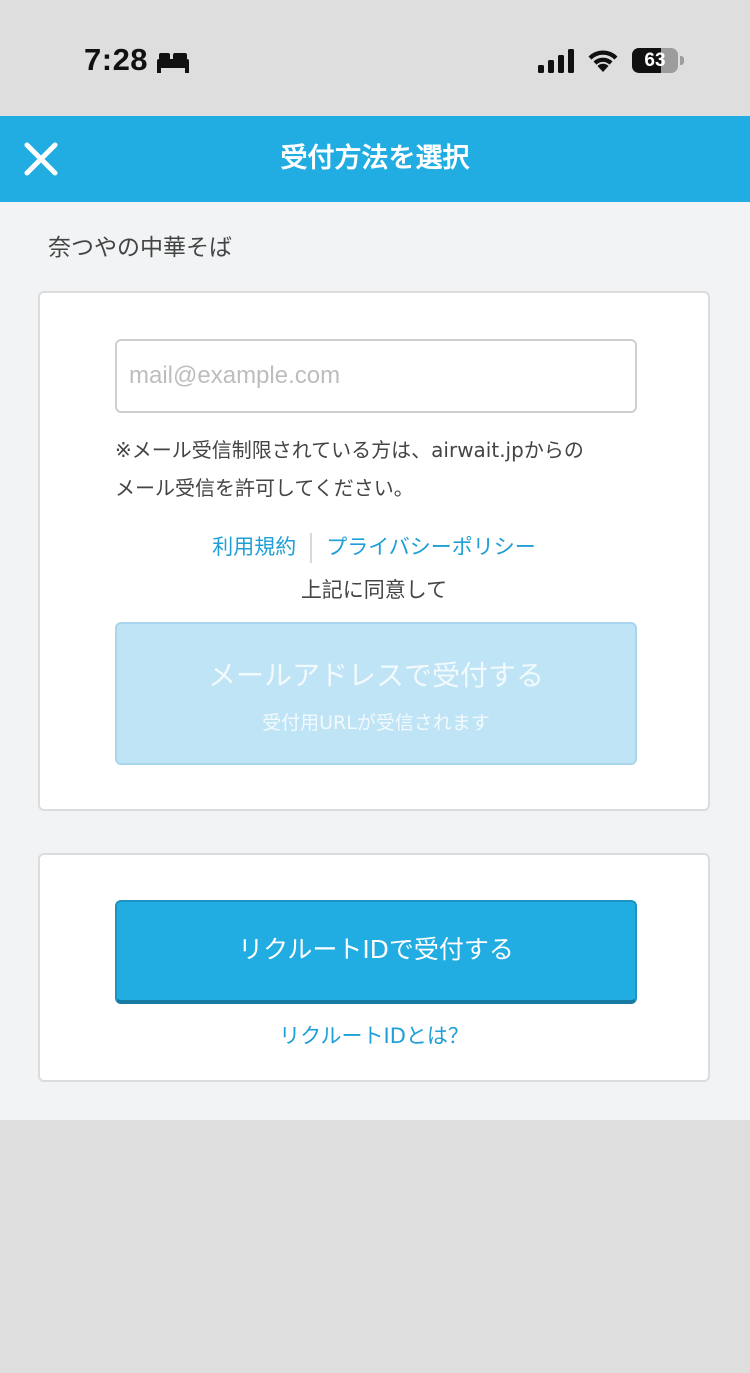 Image resolution: width=750 pixels, height=1373 pixels. Describe the element at coordinates (375, 675) in the screenshot. I see `email-submit-label: メールアドレスで受付する` at that location.